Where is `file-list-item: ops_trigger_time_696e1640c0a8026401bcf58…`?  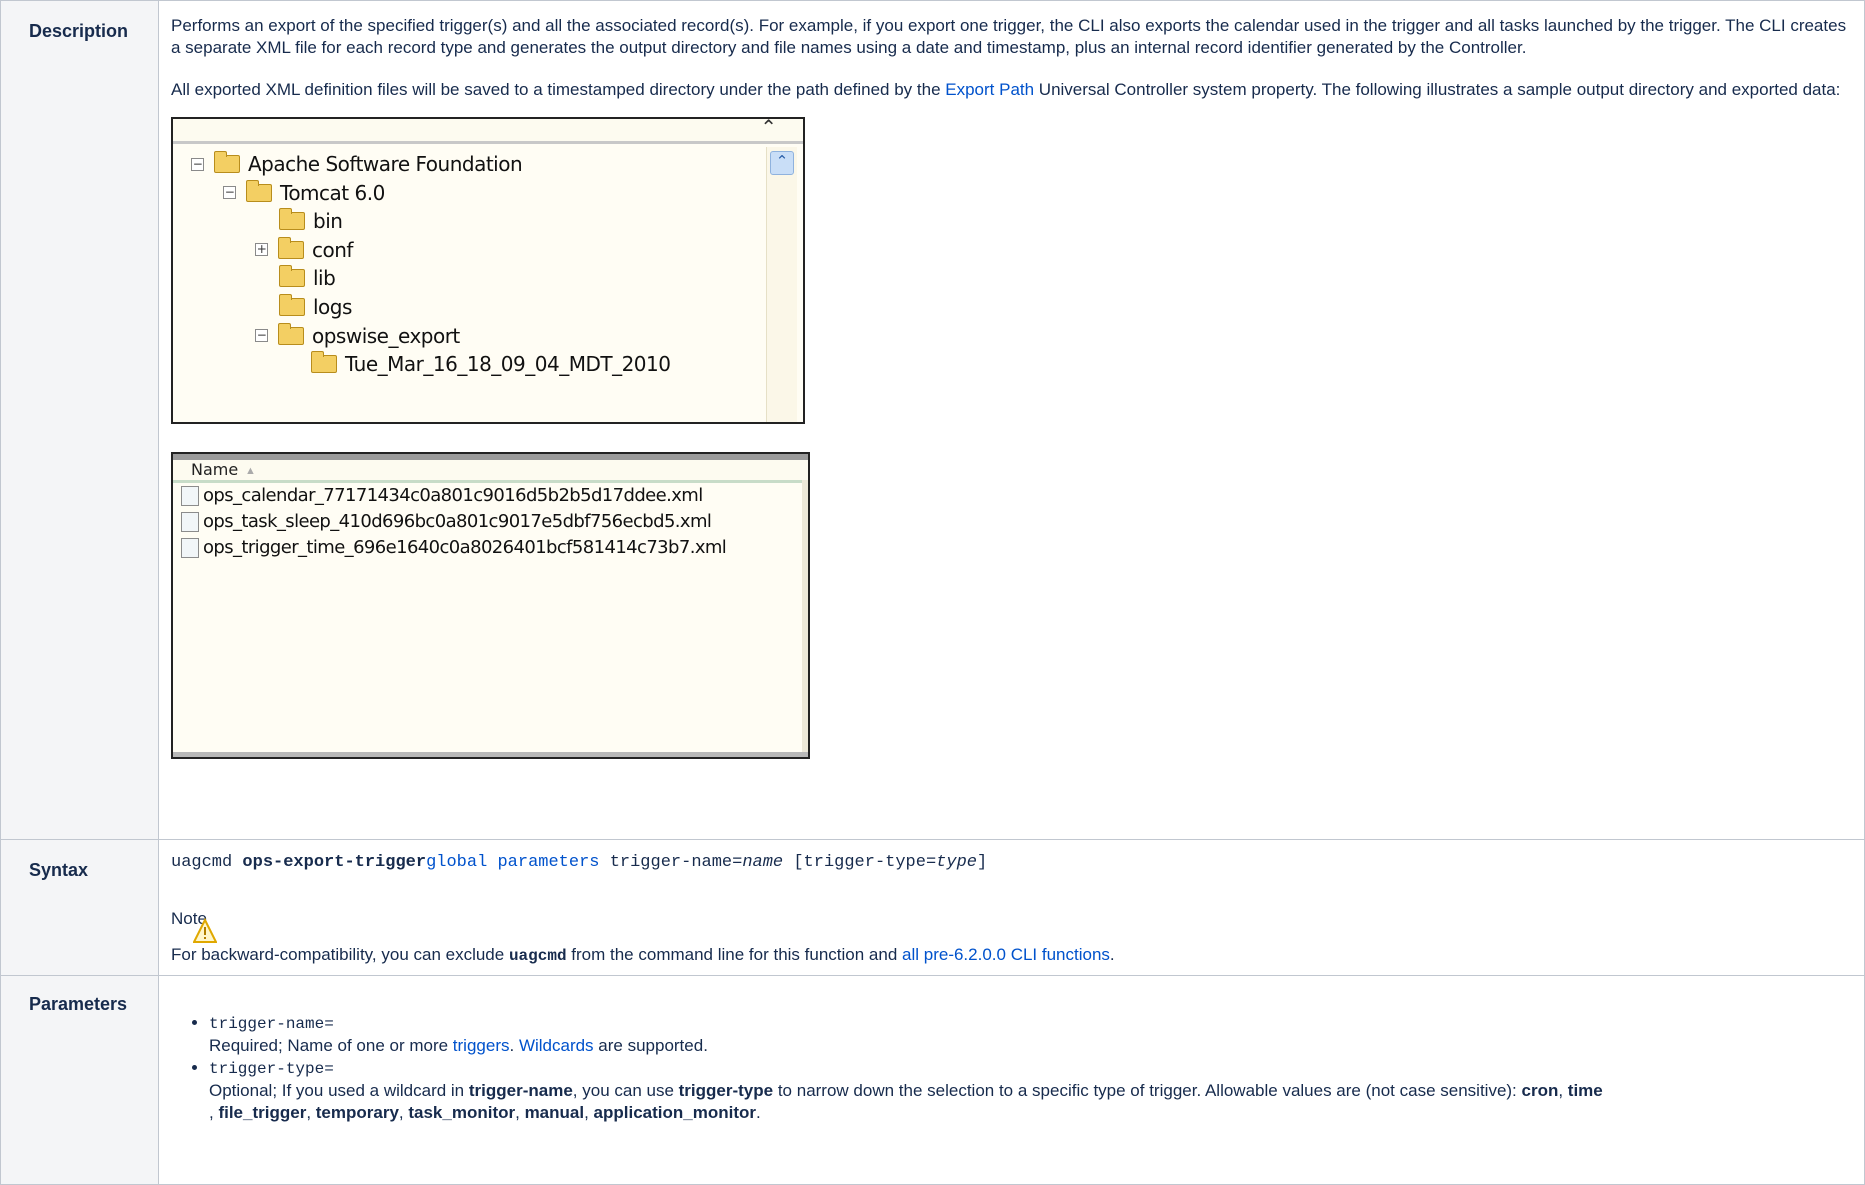
file-list-item: ops_trigger_time_696e1640c0a8026401bcf58… is located at coordinates (454, 548).